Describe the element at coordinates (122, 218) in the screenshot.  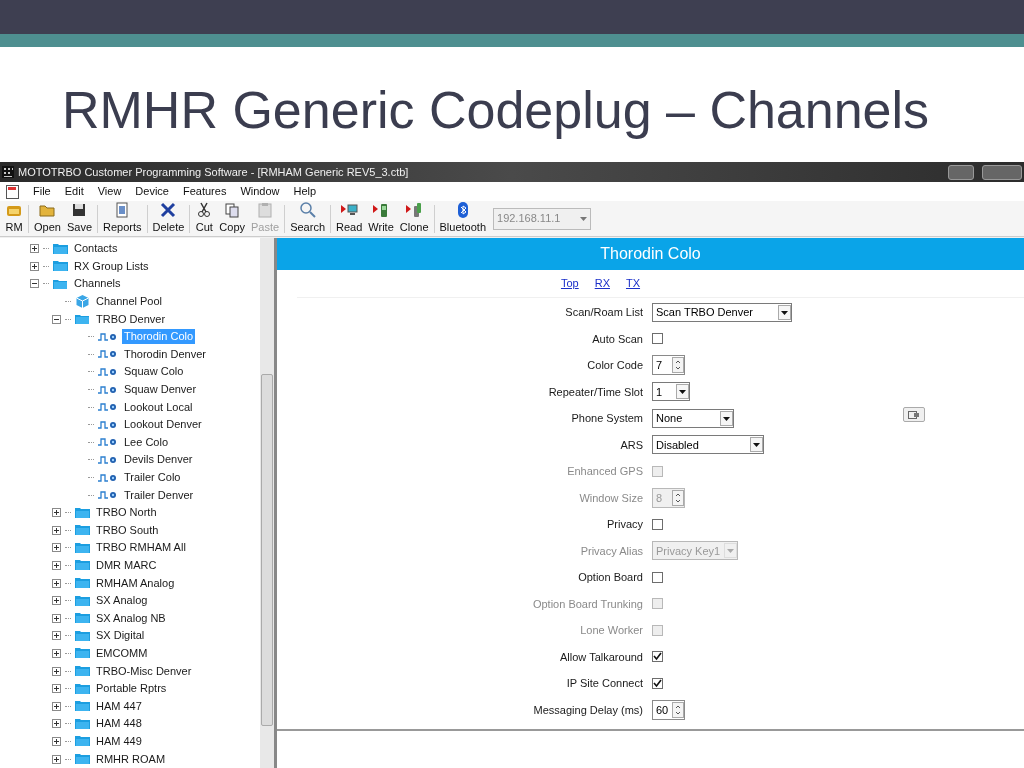
I see `toolbar-button: Reports` at that location.